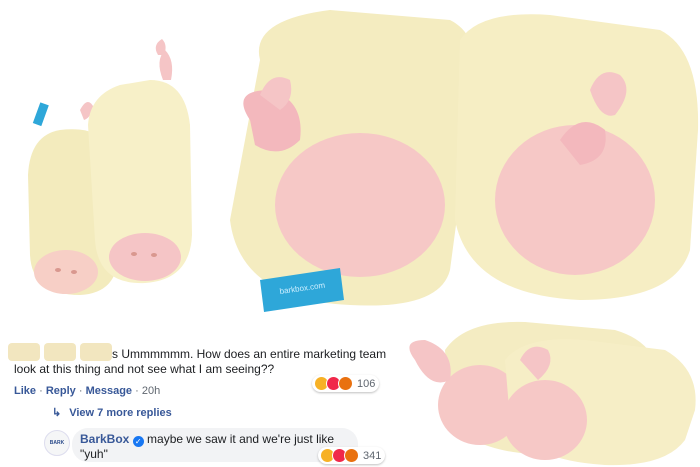 This screenshot has height=467, width=700. What do you see at coordinates (57, 413) in the screenshot?
I see `reply-arrow-icon: ↳` at bounding box center [57, 413].